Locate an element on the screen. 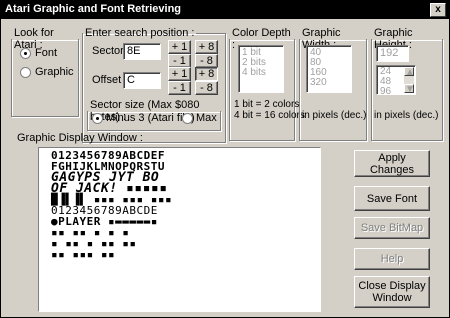 This screenshot has height=318, width=450. sector-plus8-button: + 8 is located at coordinates (206, 47).